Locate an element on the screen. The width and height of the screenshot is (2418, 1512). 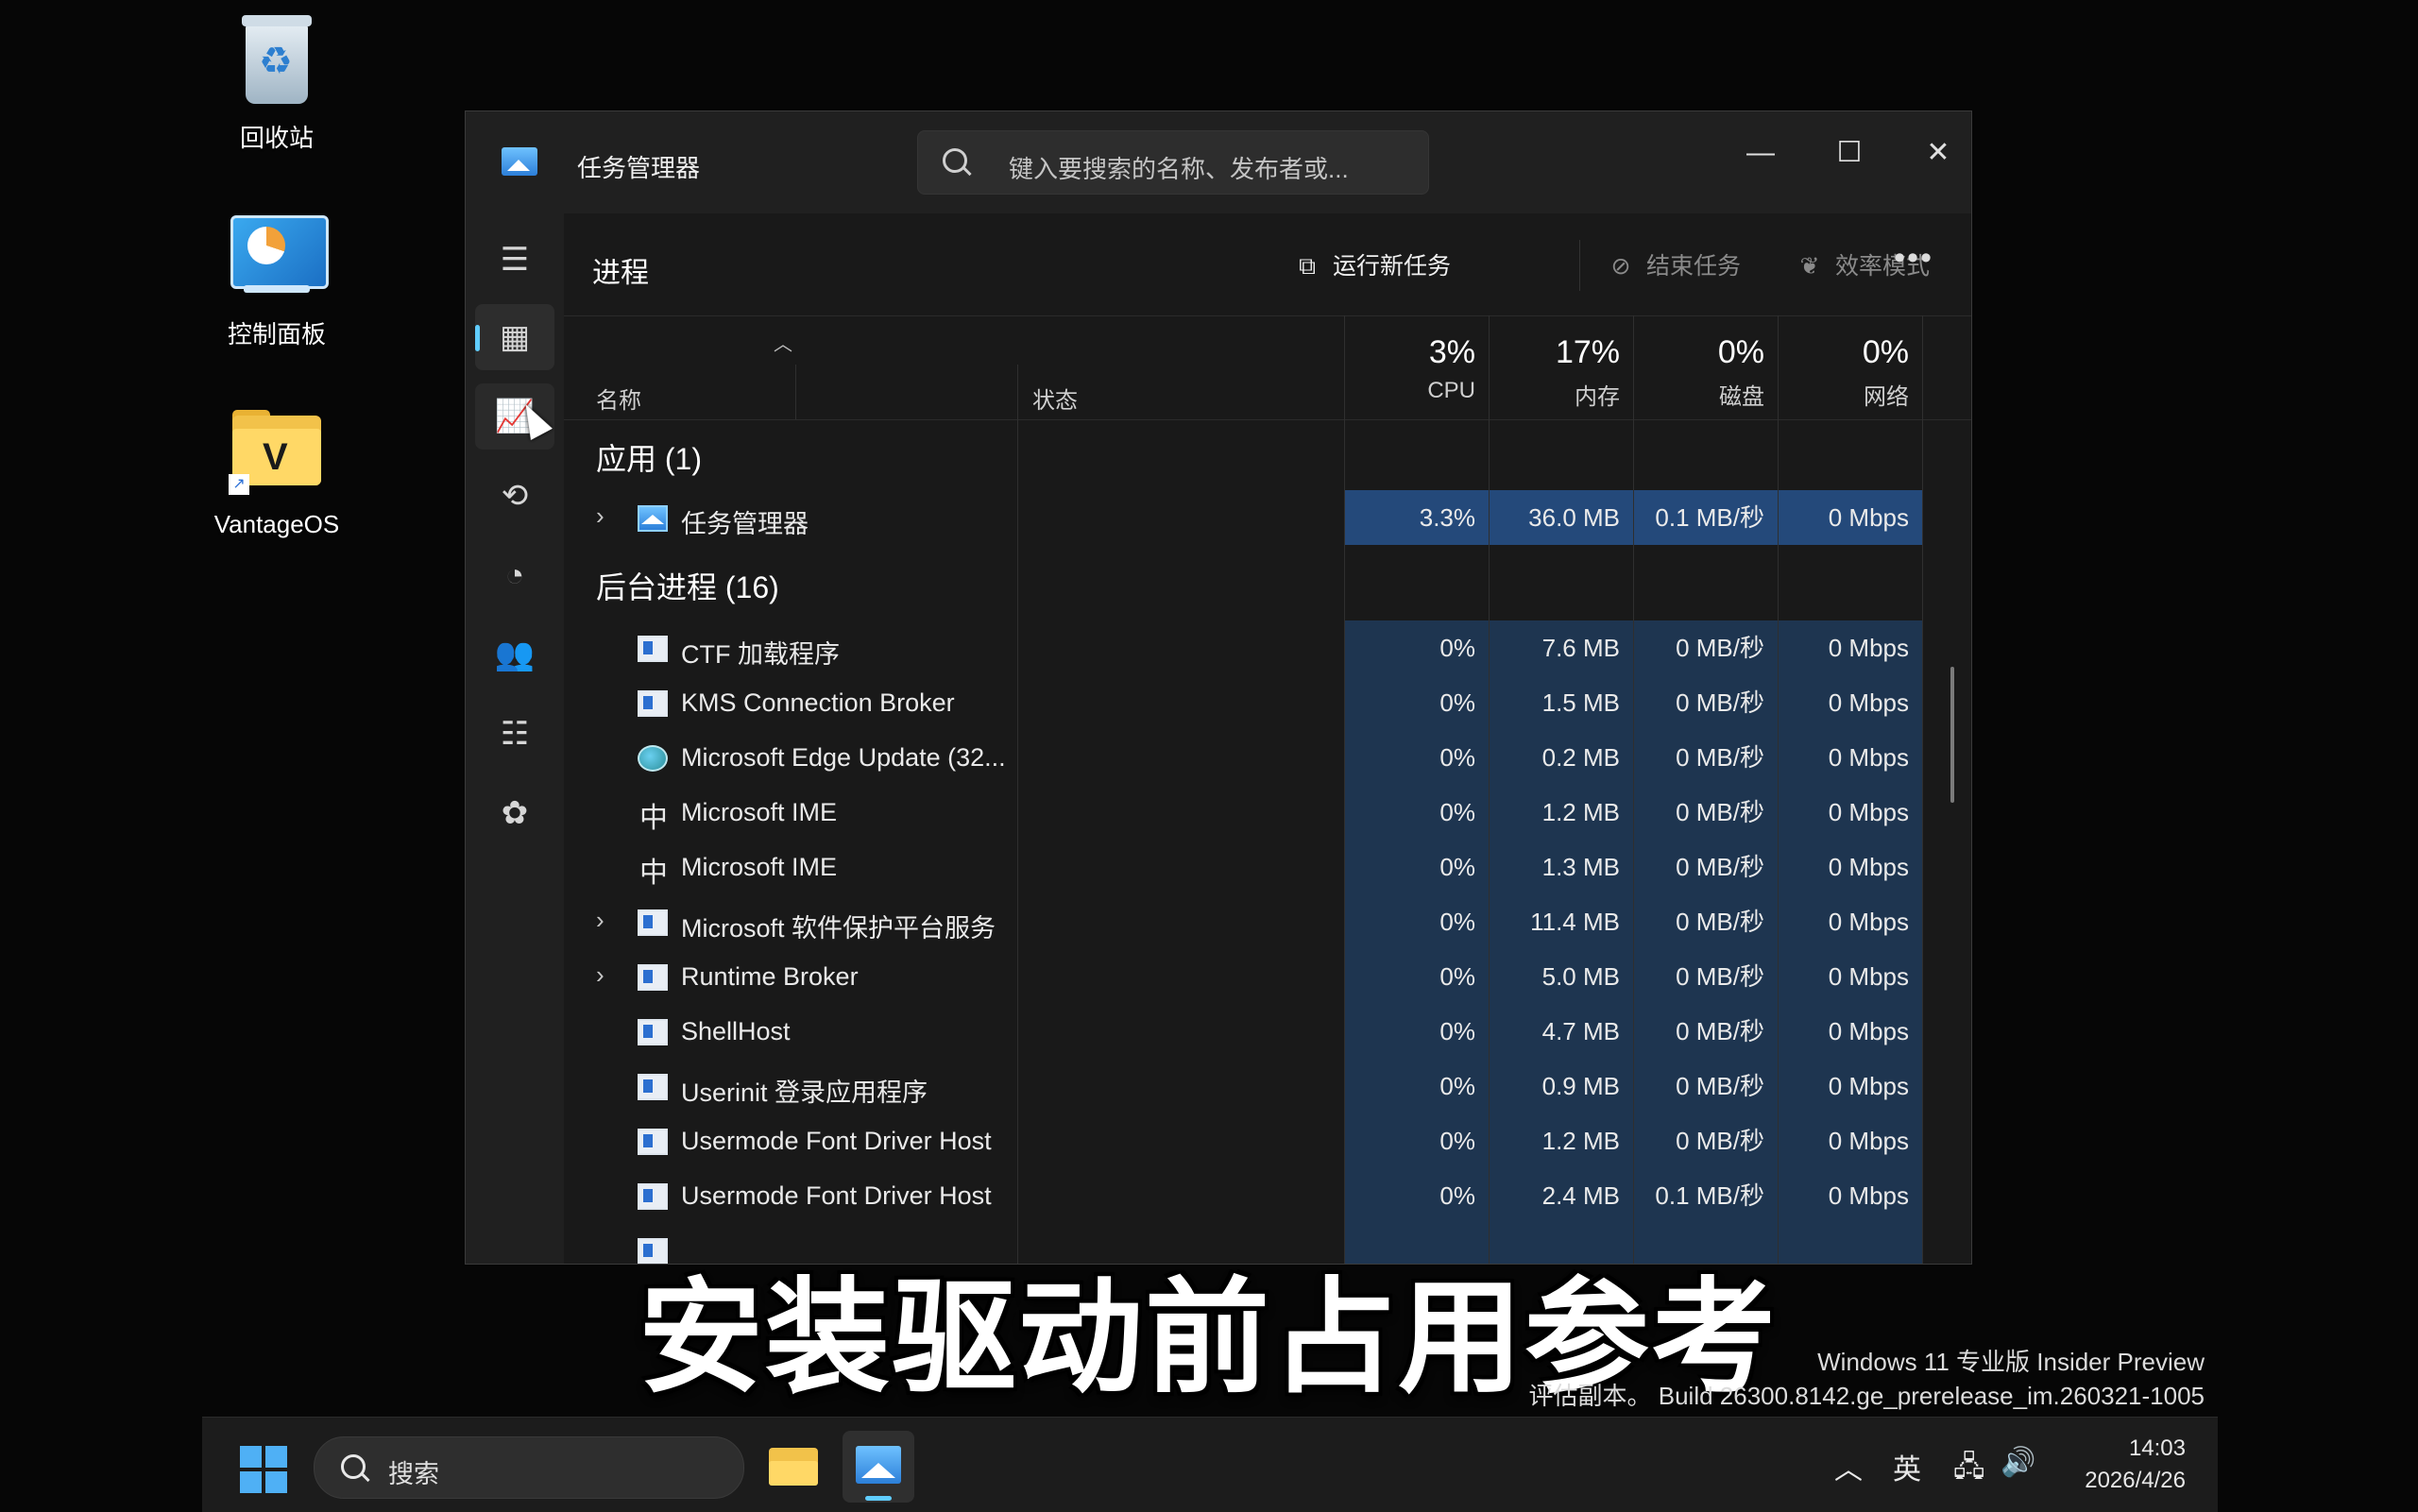
table-row: 中 Microsoft IME 0% 1.3 MB 0 MB/秒 0 Mbps is located at coordinates (1268, 867).